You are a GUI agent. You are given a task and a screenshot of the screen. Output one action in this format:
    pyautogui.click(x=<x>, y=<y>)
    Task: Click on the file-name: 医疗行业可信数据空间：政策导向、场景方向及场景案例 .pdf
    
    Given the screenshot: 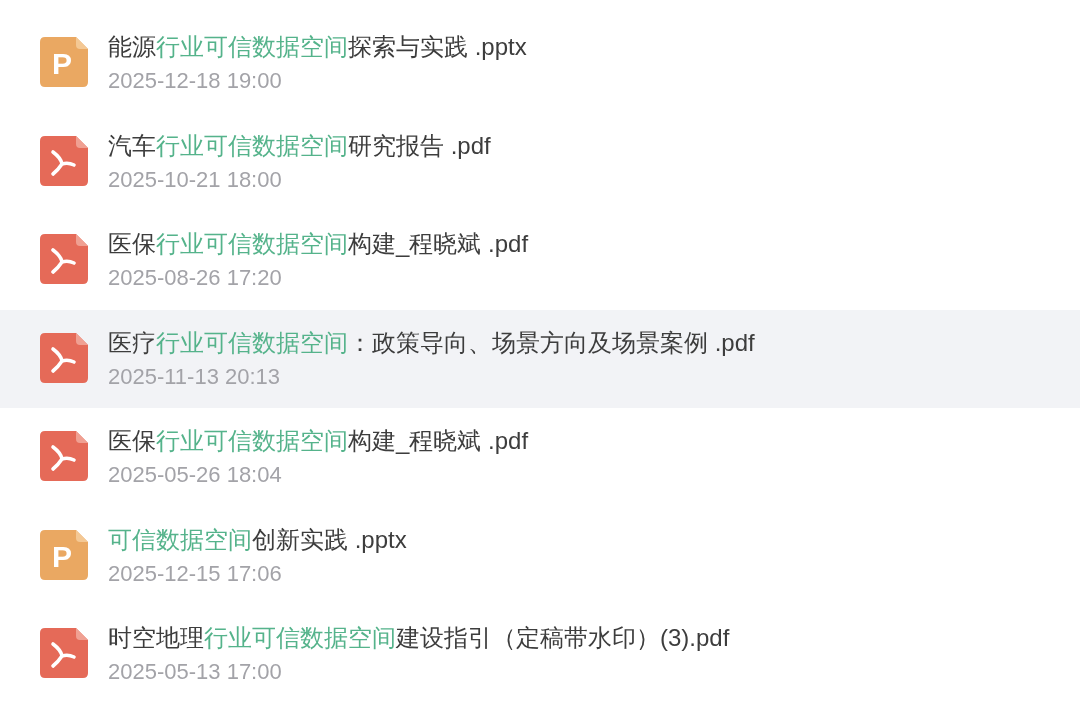 What is the action you would take?
    pyautogui.click(x=431, y=342)
    